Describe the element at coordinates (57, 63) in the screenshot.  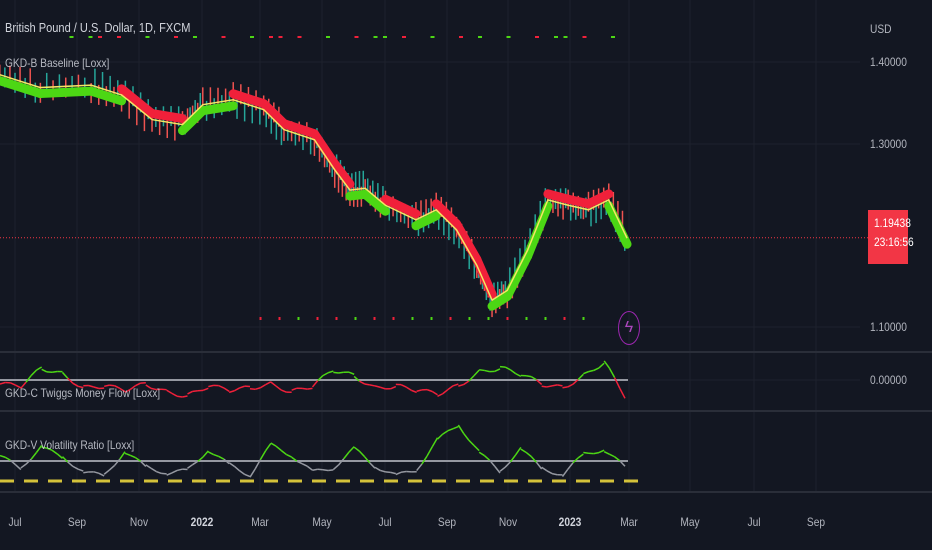
I see `indicator-label-baseline: GKD-B Baseline [Loxx]` at that location.